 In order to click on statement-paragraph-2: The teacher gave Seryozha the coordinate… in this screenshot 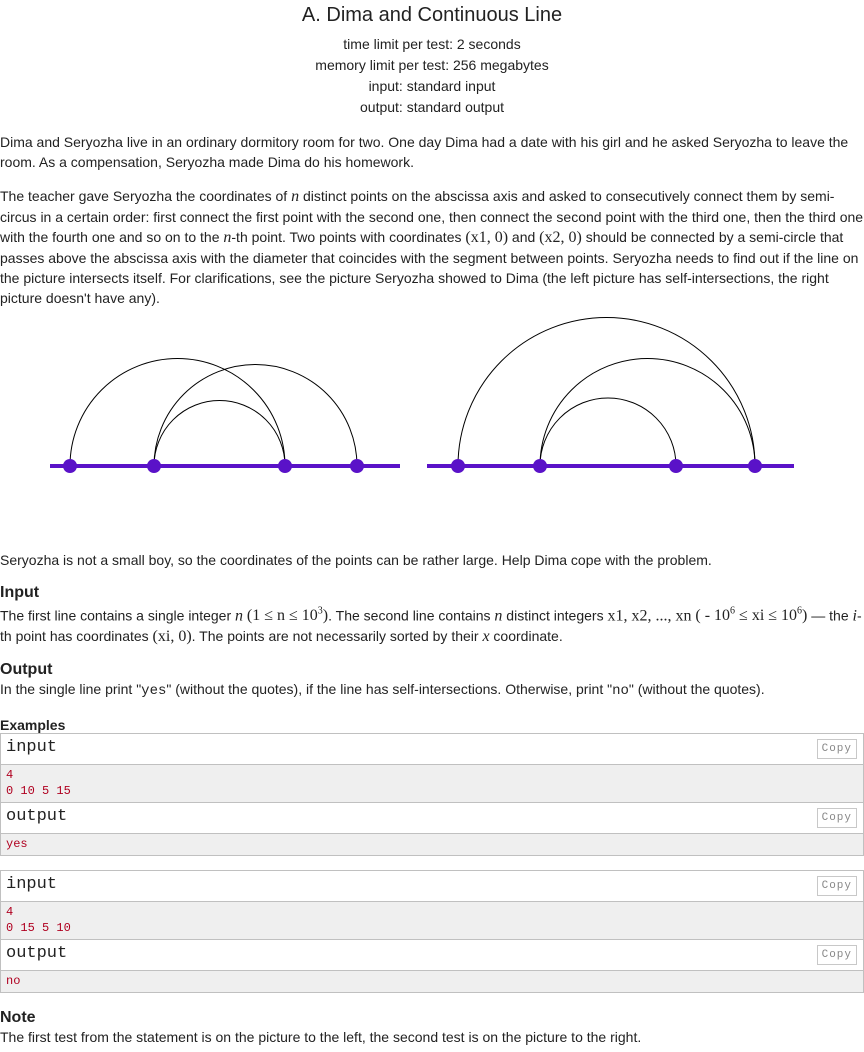, I will do `click(432, 247)`.